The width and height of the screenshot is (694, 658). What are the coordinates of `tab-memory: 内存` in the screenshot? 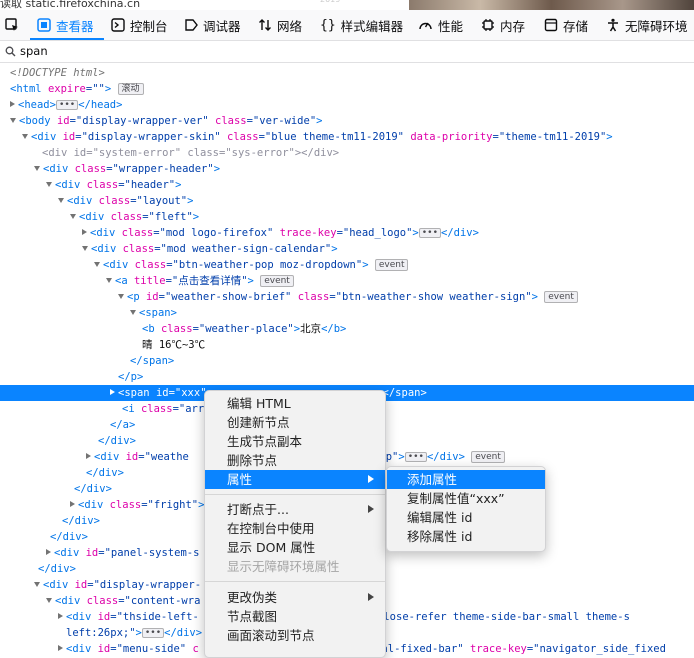 It's located at (503, 25).